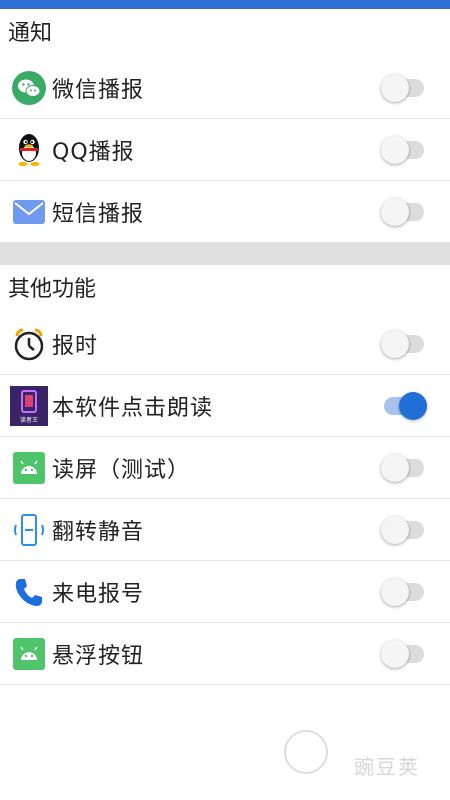 This screenshot has width=450, height=800. What do you see at coordinates (225, 406) in the screenshot?
I see `setting-row-click-read: 读者王 本软件点击朗读` at bounding box center [225, 406].